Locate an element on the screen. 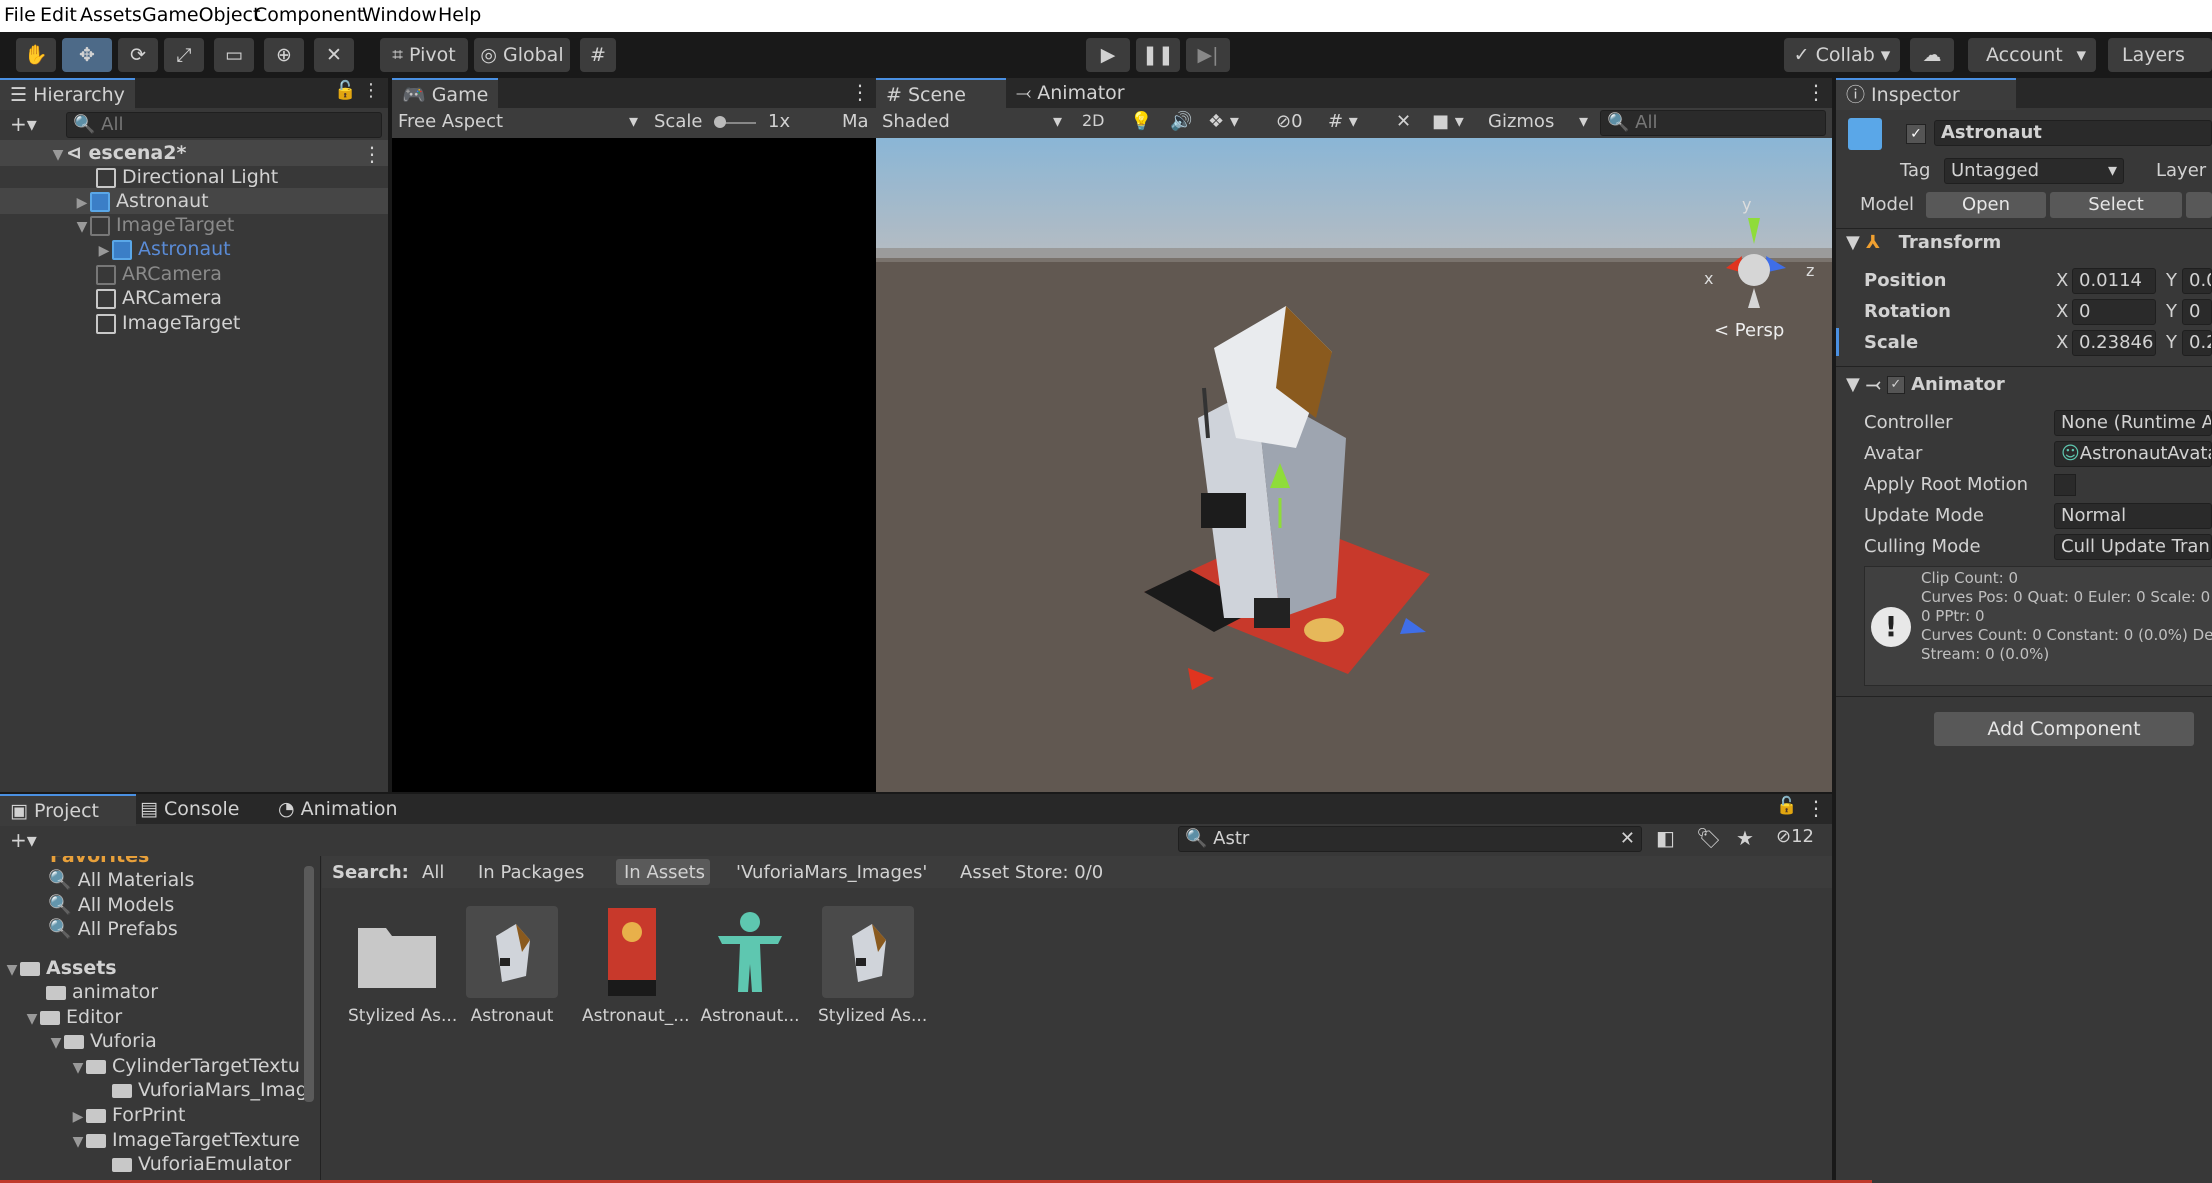  persp-label: < Persp is located at coordinates (1749, 330).